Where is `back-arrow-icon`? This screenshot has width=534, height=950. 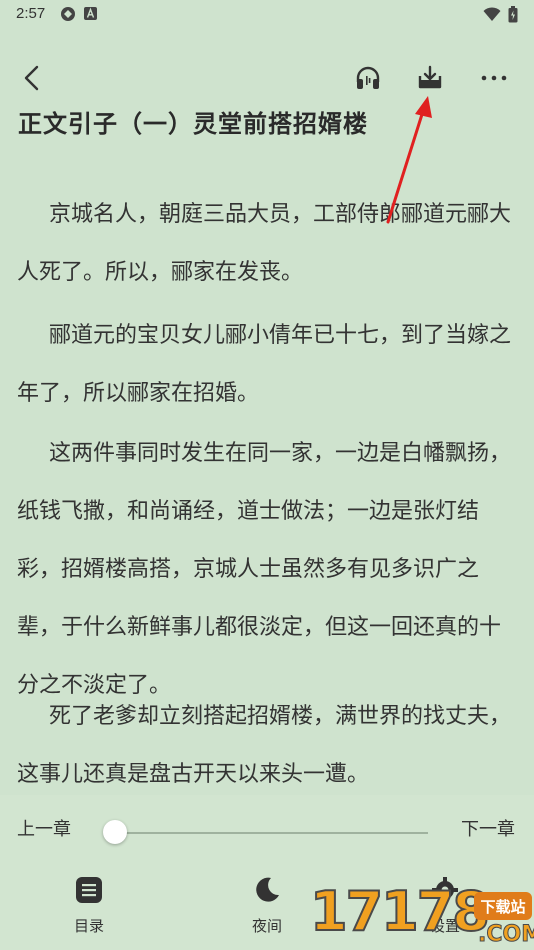
back-arrow-icon is located at coordinates (31, 78).